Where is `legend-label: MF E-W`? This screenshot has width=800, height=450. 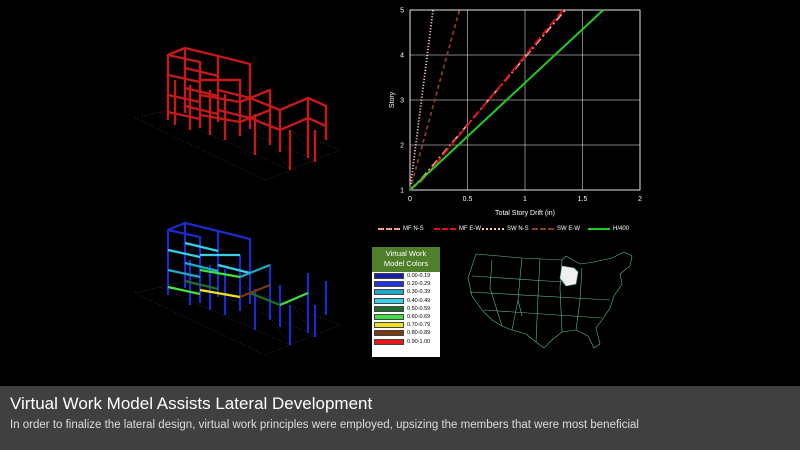 legend-label: MF E-W is located at coordinates (470, 229).